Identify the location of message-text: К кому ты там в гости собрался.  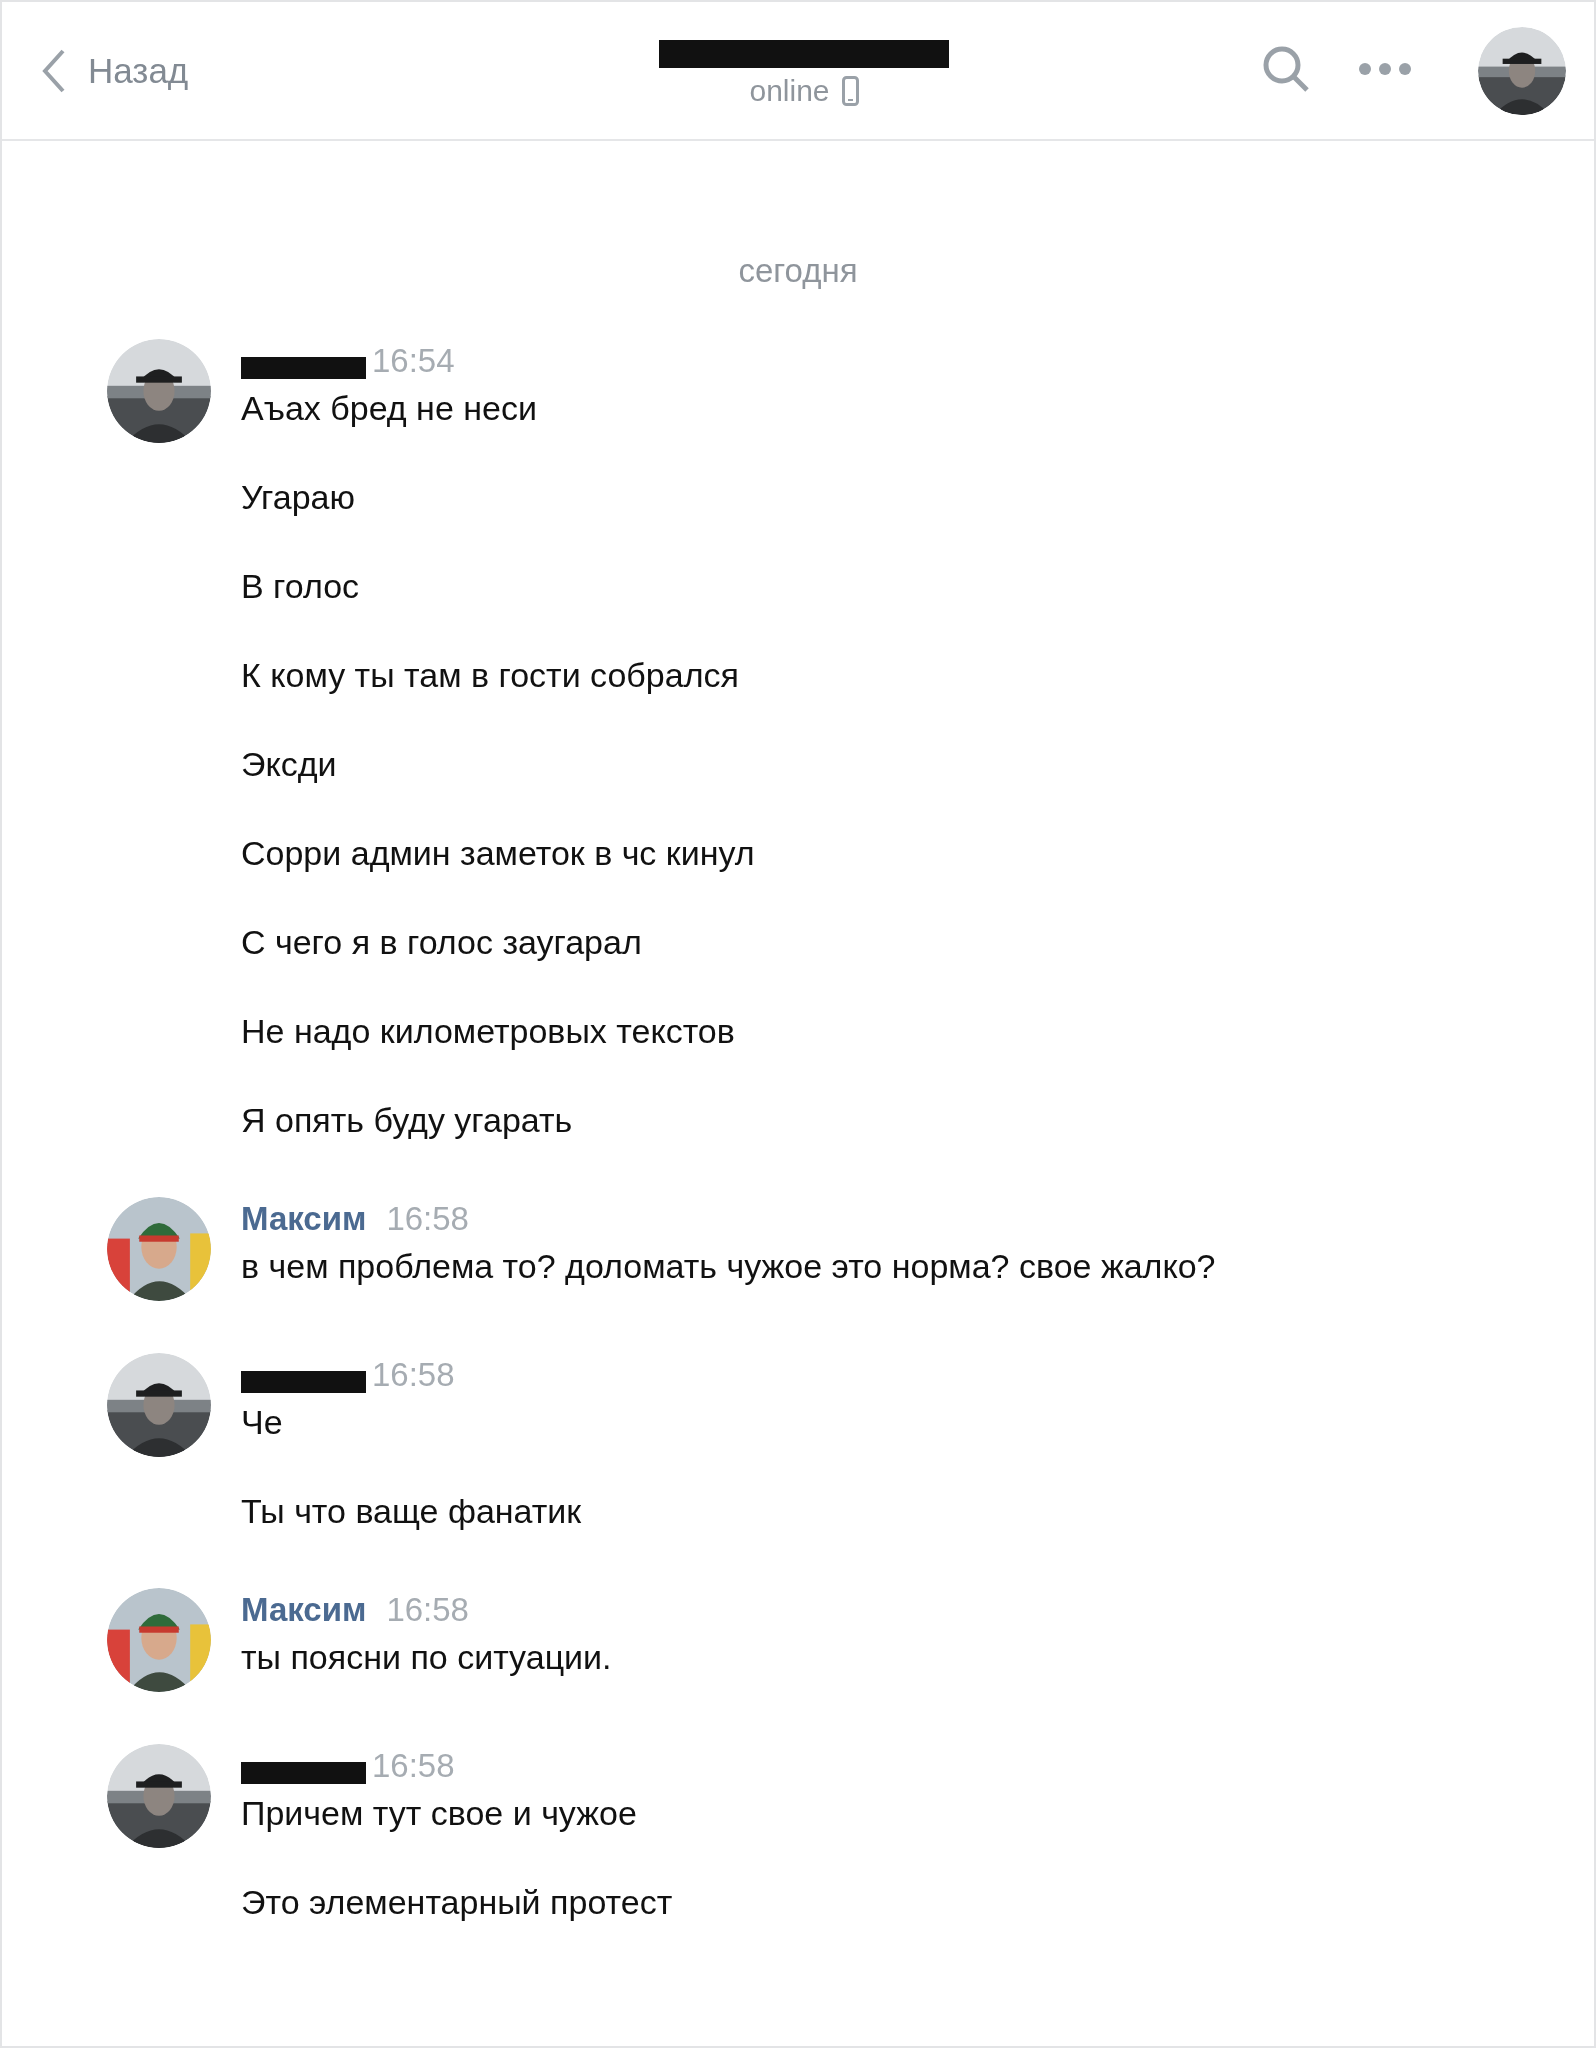
(490, 675).